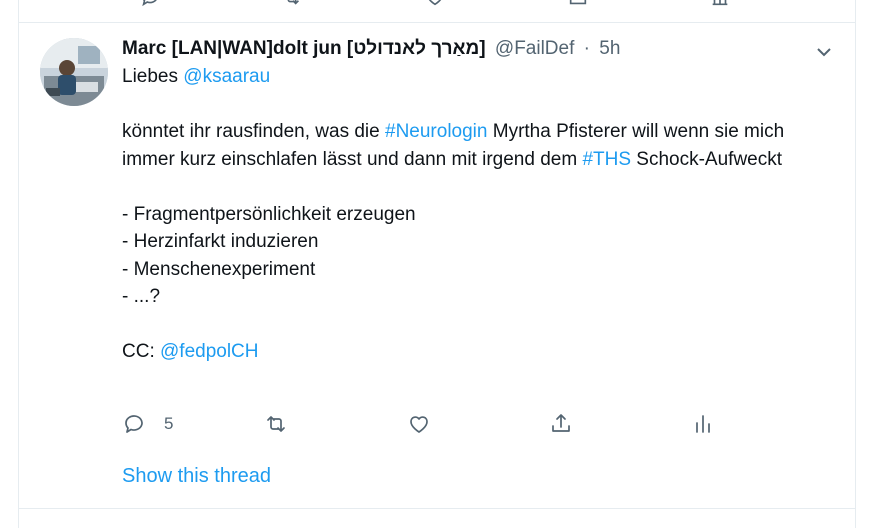 This screenshot has width=882, height=528. I want to click on timestamp: 5h, so click(609, 48).